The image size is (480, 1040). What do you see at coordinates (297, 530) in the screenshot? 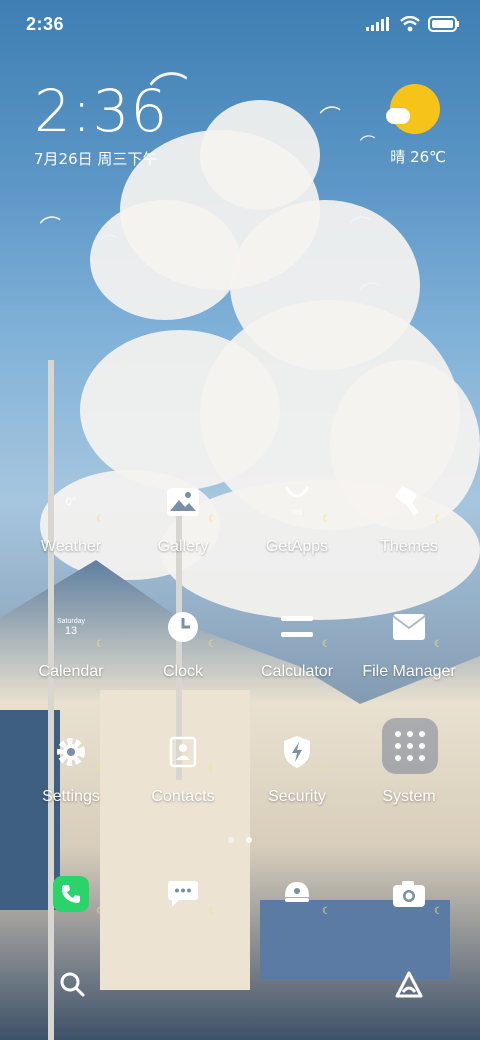
I see `app-getapps: mi ☾ GetApps` at bounding box center [297, 530].